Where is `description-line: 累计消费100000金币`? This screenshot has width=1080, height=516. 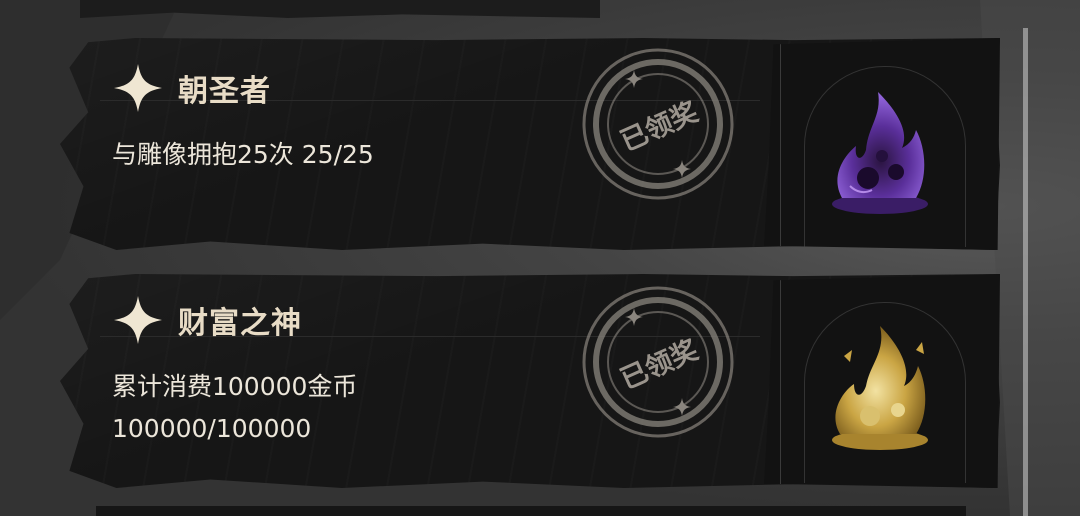
description-line: 累计消费100000金币 is located at coordinates (235, 386).